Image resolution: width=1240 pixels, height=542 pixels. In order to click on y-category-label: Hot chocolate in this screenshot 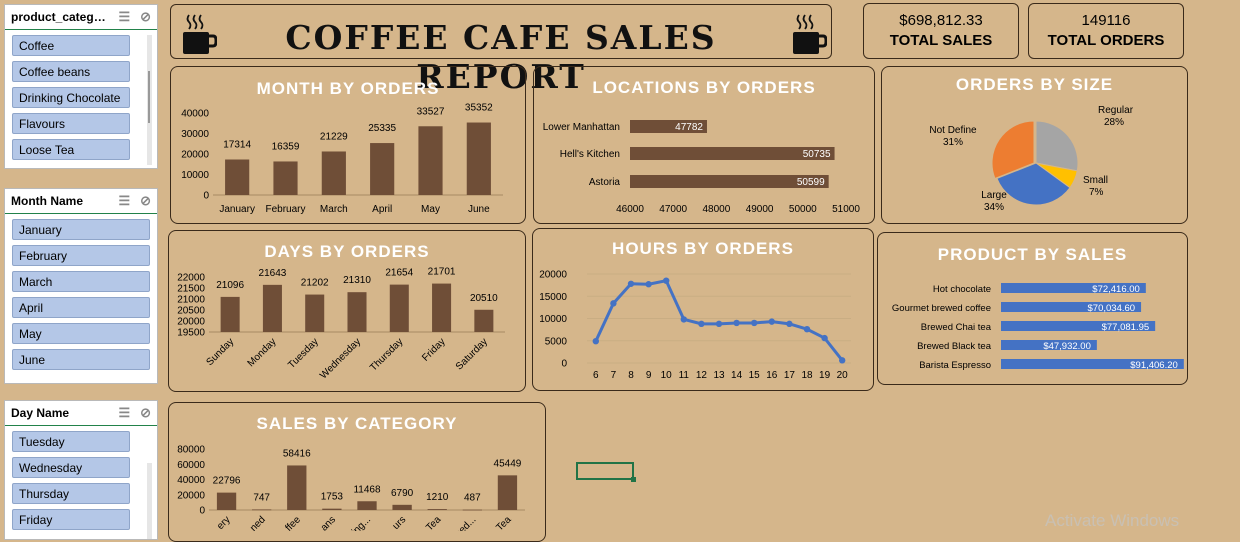, I will do `click(962, 289)`.